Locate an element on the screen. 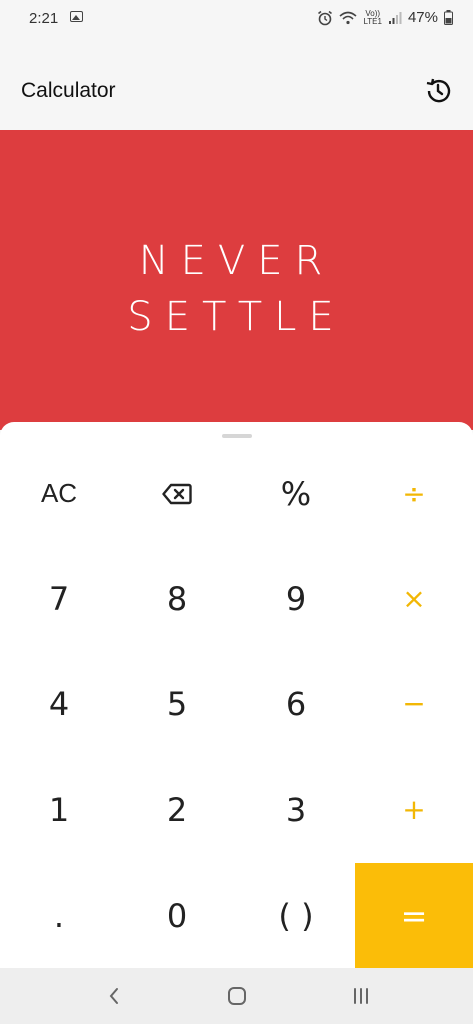  app-header: Calculator is located at coordinates (236, 85).